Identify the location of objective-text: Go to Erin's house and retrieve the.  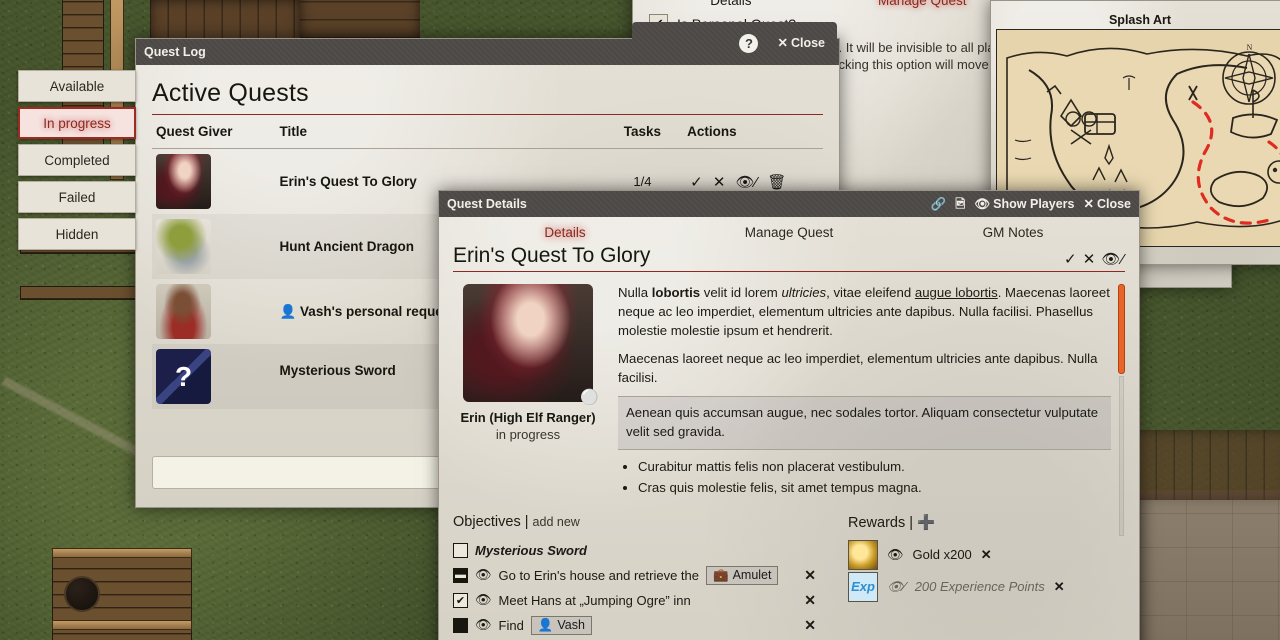
(598, 575).